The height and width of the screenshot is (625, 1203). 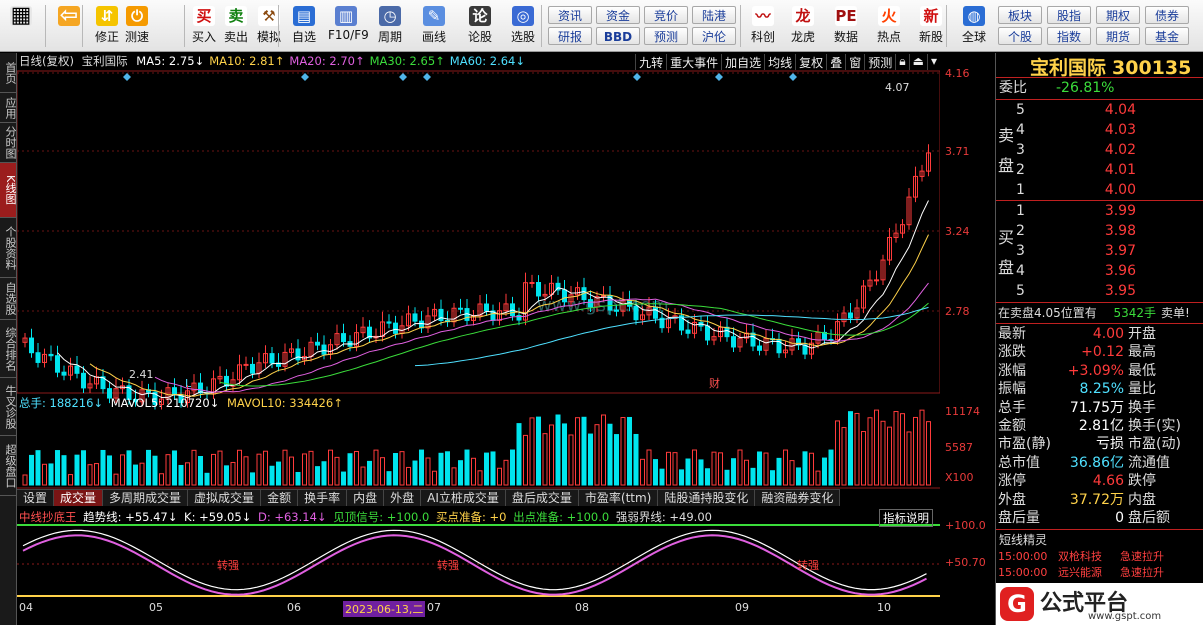 I want to click on volume-tab-0: 设置, so click(x=36, y=498).